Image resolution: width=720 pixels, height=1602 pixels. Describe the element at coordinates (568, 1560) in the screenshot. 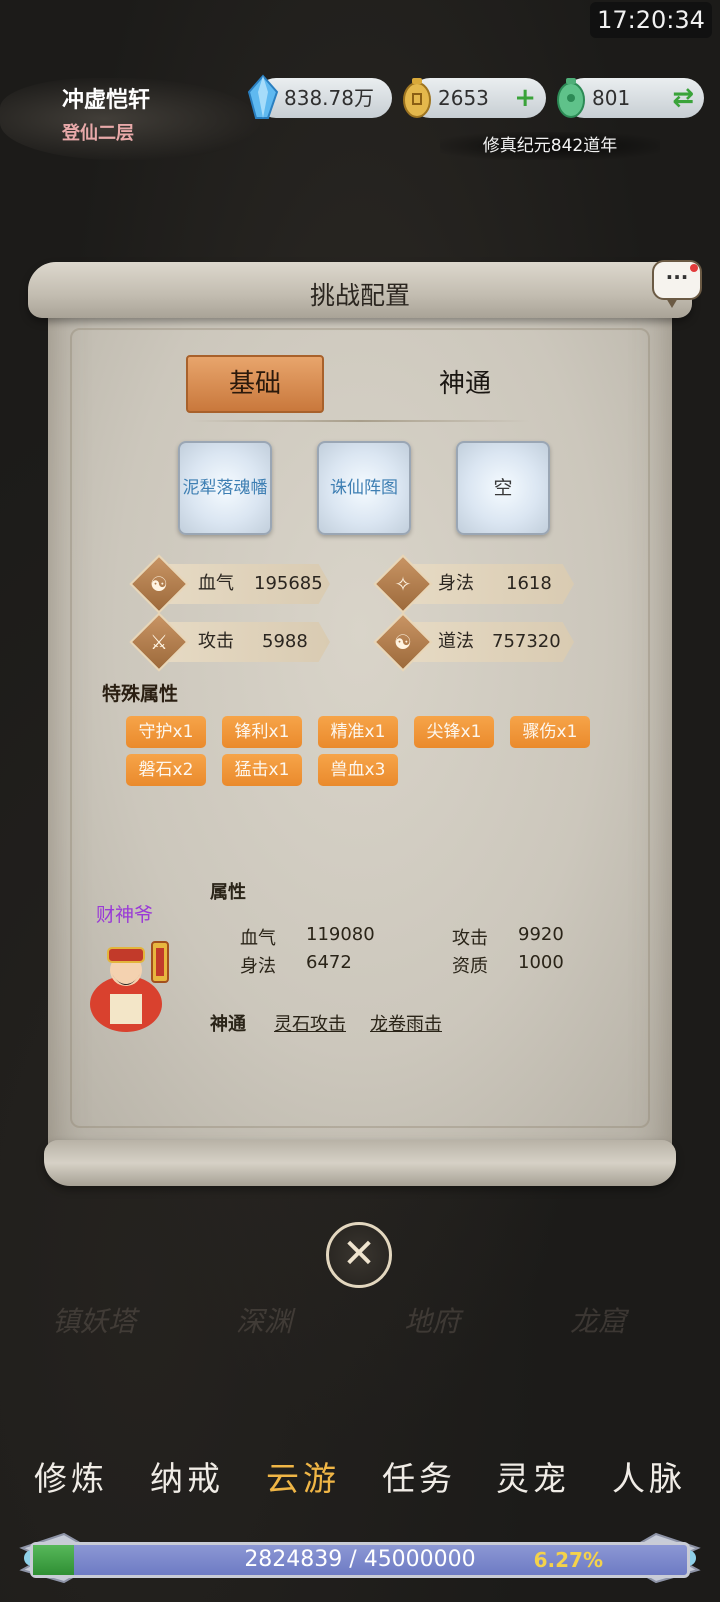

I see `exp-percent: 6.27%` at that location.